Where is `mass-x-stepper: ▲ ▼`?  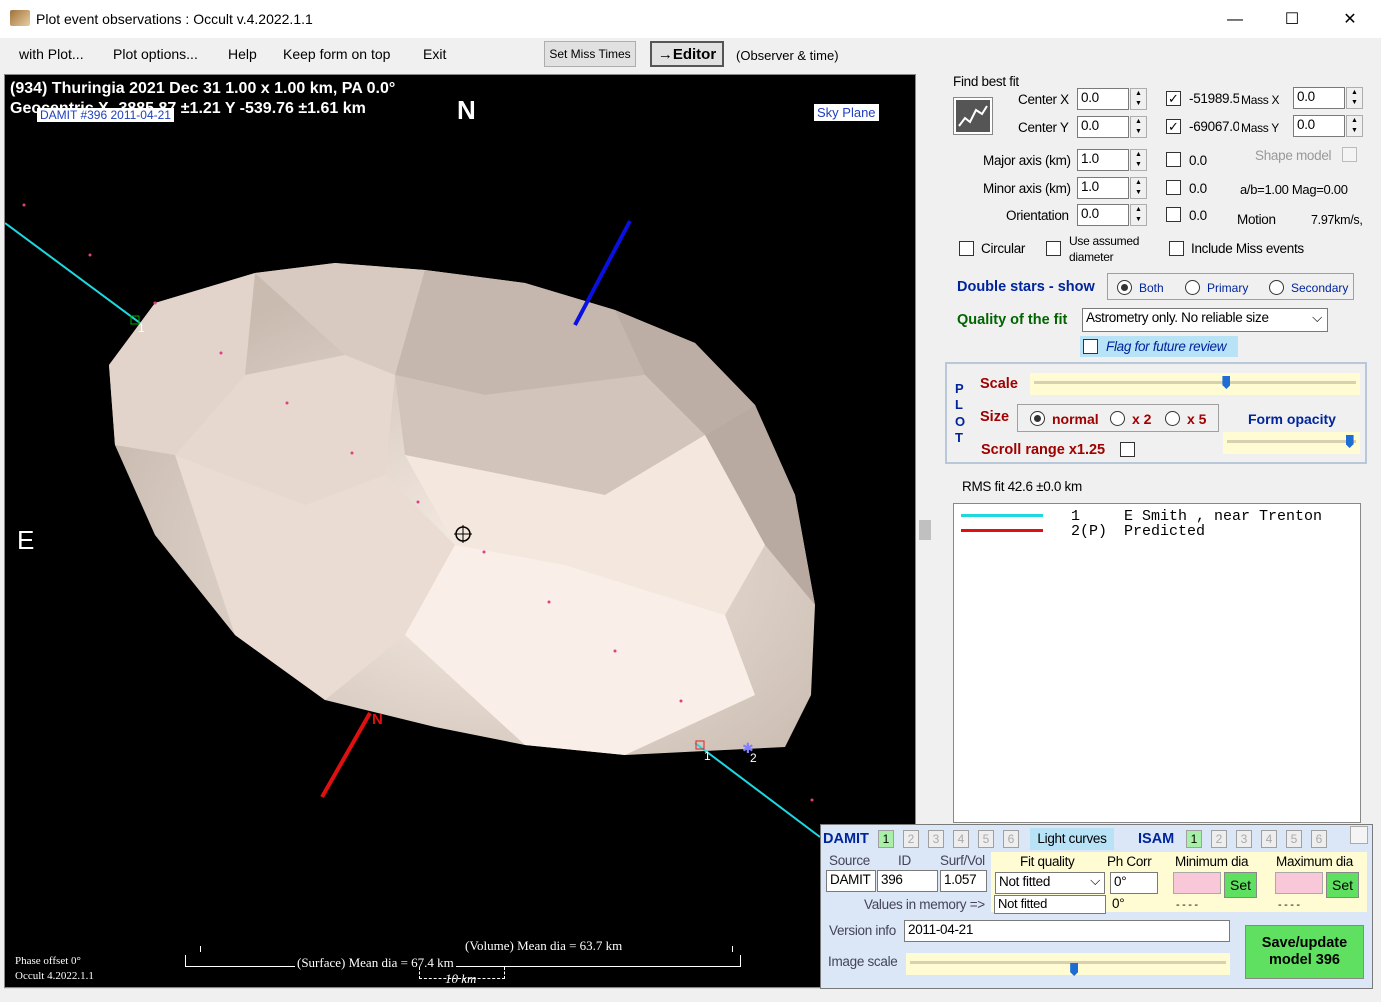
mass-x-stepper: ▲ ▼ is located at coordinates (1354, 98).